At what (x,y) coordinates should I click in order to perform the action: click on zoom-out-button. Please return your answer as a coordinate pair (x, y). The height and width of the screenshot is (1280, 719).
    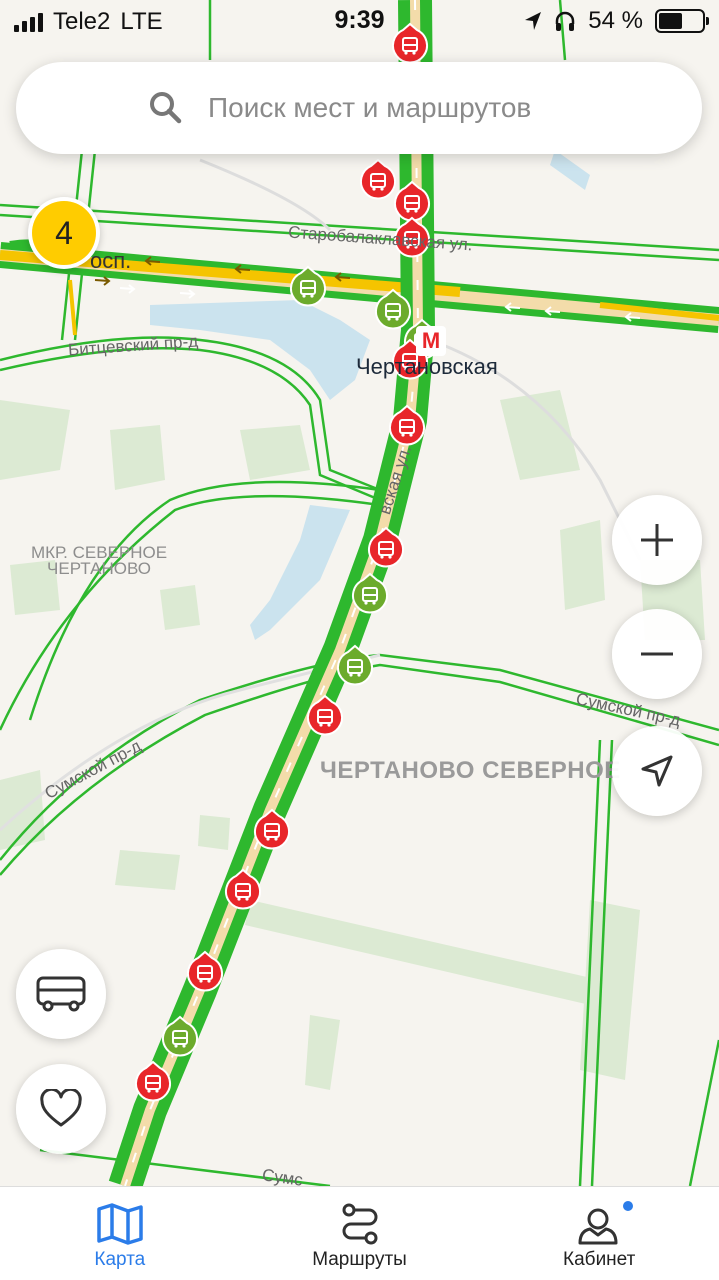
    Looking at the image, I should click on (657, 654).